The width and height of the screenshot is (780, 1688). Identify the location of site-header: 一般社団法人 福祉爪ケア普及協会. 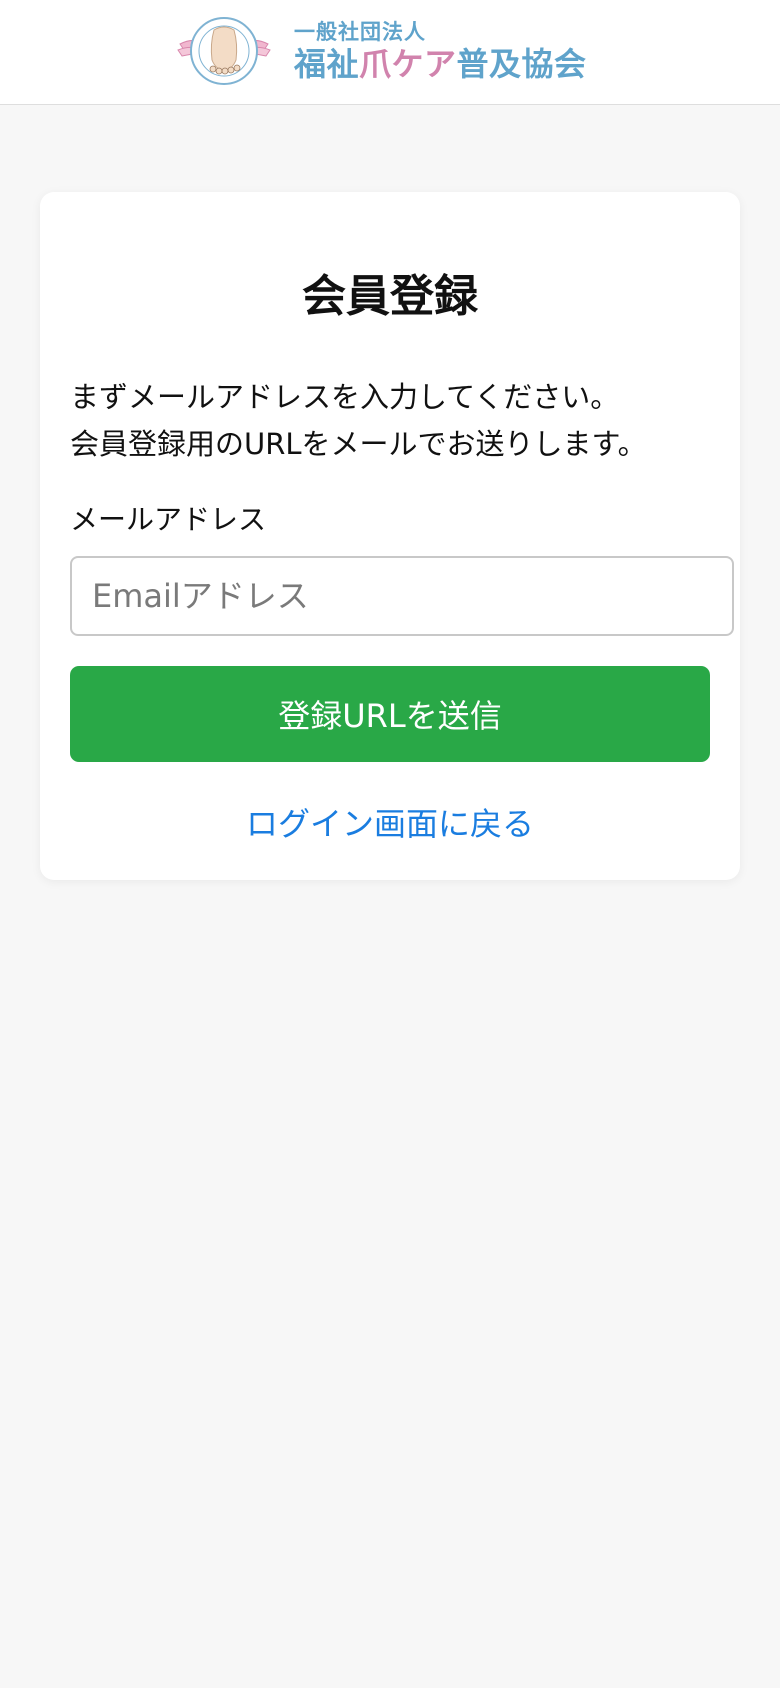
(390, 52).